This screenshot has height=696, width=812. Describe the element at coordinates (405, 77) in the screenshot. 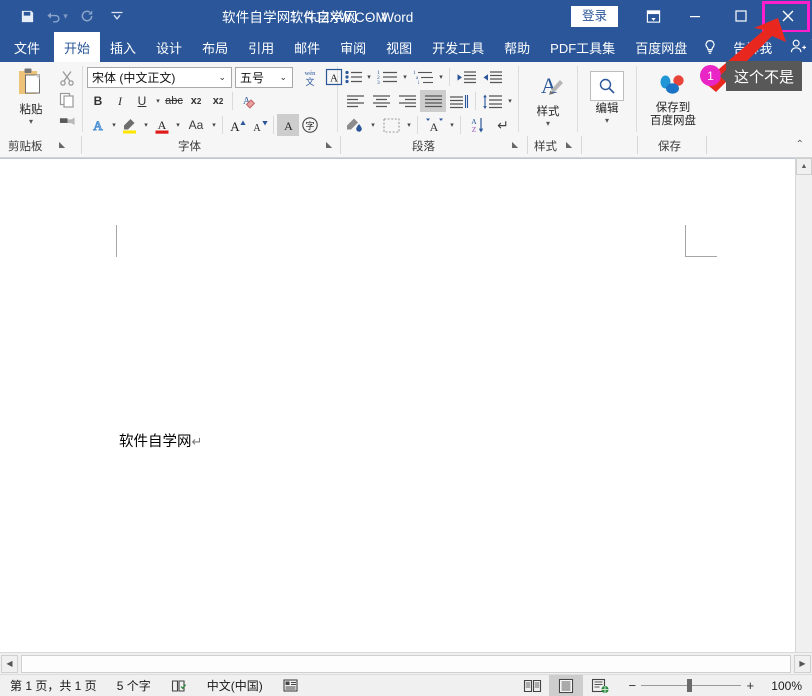

I see `numbering-dropdown-icon: ▾` at that location.